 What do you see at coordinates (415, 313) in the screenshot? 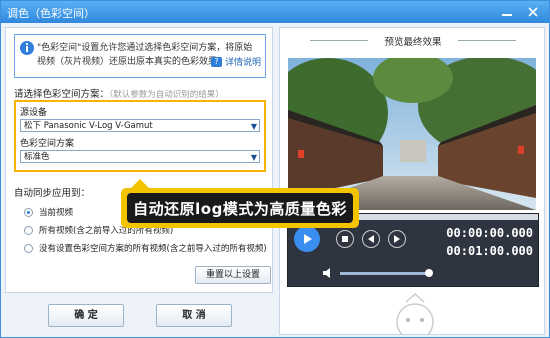
I see `decorative-mascot-icon` at bounding box center [415, 313].